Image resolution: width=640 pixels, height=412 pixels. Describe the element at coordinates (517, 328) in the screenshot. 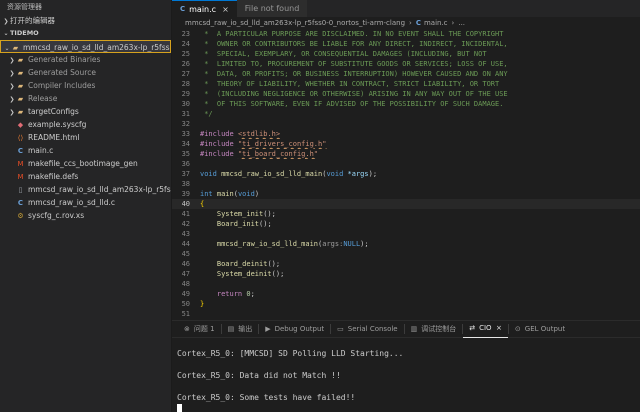

I see `gel-icon: ⊙` at that location.